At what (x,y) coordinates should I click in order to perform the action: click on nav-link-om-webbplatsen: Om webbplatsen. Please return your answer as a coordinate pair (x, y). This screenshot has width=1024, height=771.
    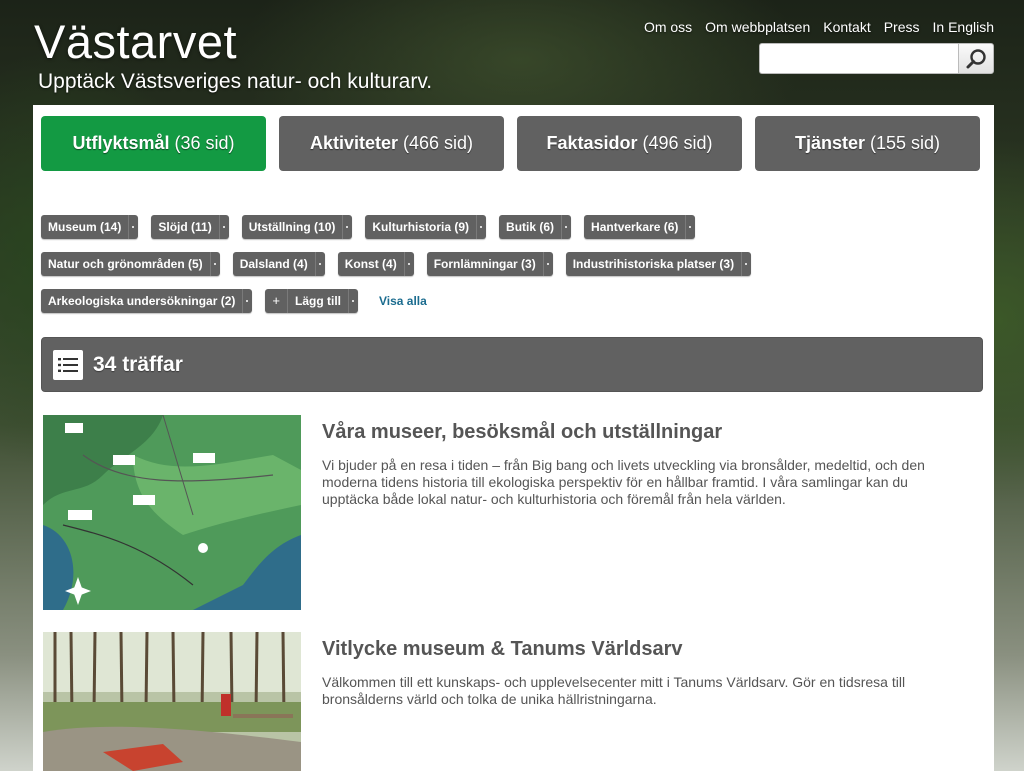
    Looking at the image, I should click on (757, 27).